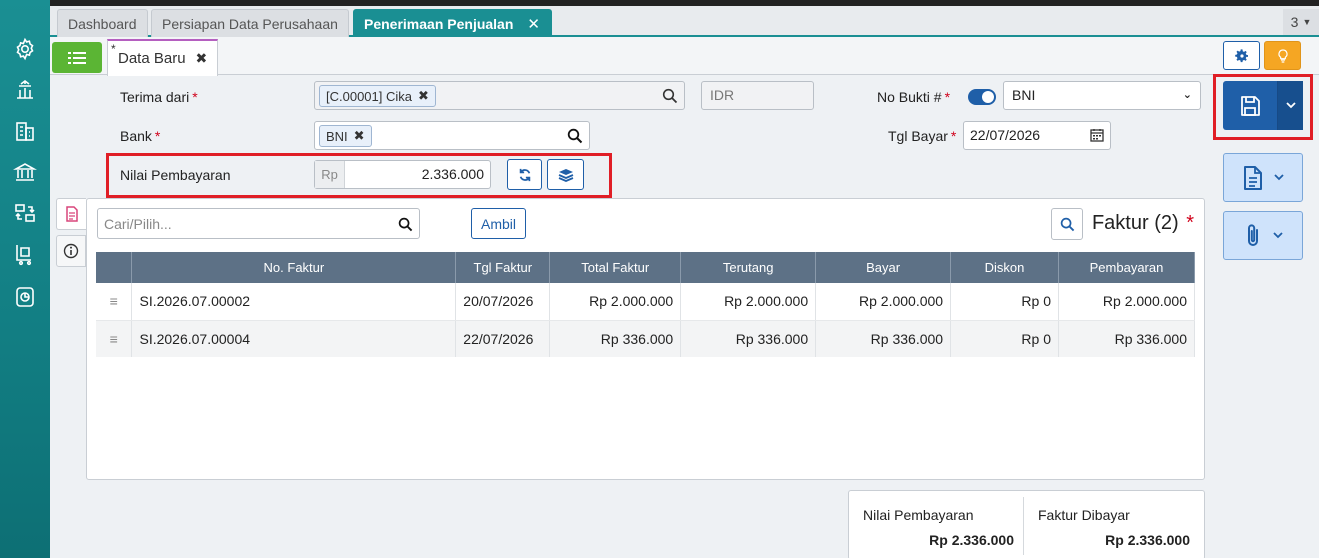 Image resolution: width=1319 pixels, height=558 pixels. Describe the element at coordinates (1147, 540) in the screenshot. I see `summary-faktur-value: Rp 2.336.000` at that location.